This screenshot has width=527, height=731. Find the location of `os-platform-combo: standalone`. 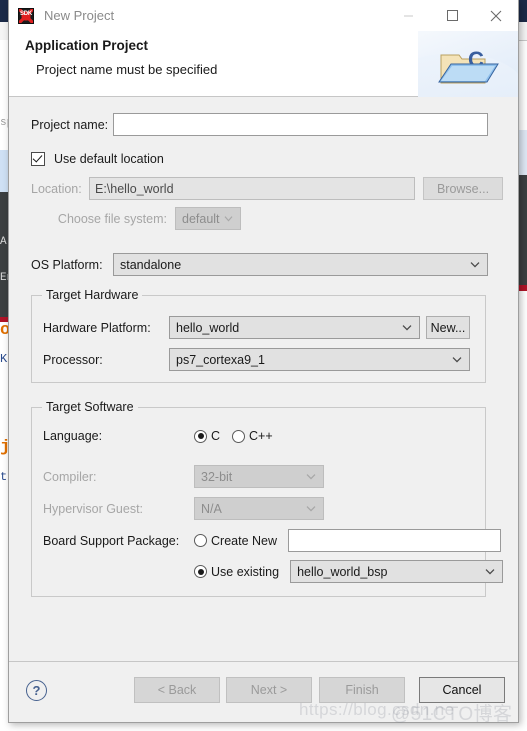

os-platform-combo: standalone is located at coordinates (300, 264).